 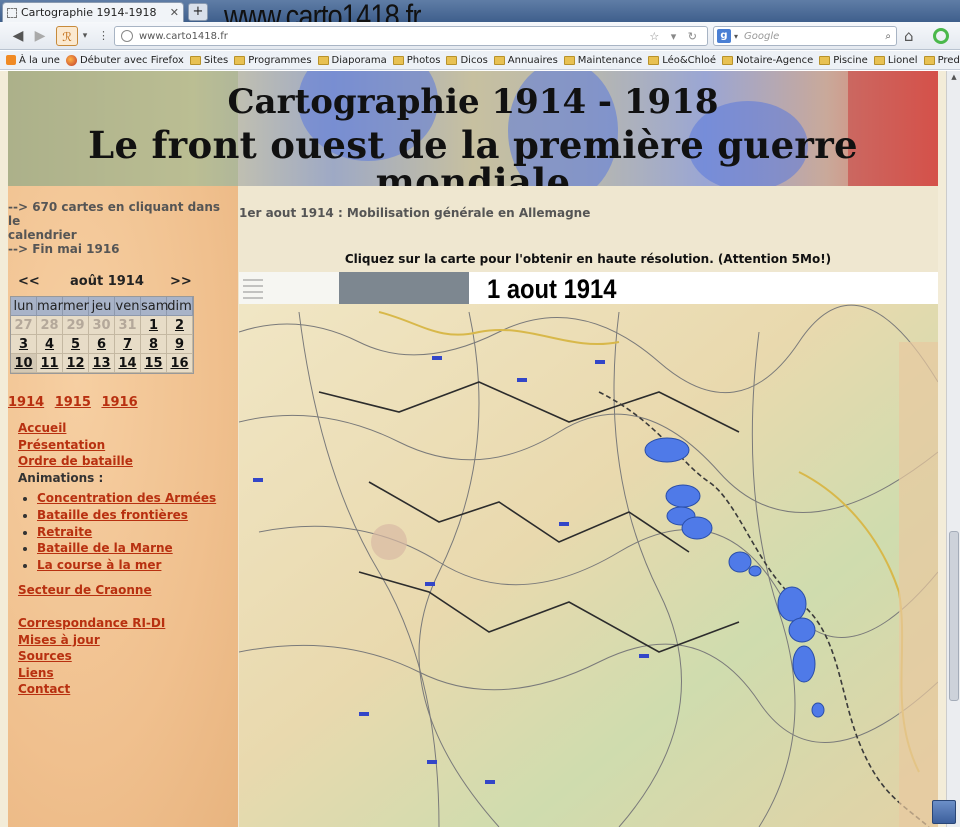 I want to click on bookmark-item: Notaire-Agence, so click(x=767, y=60).